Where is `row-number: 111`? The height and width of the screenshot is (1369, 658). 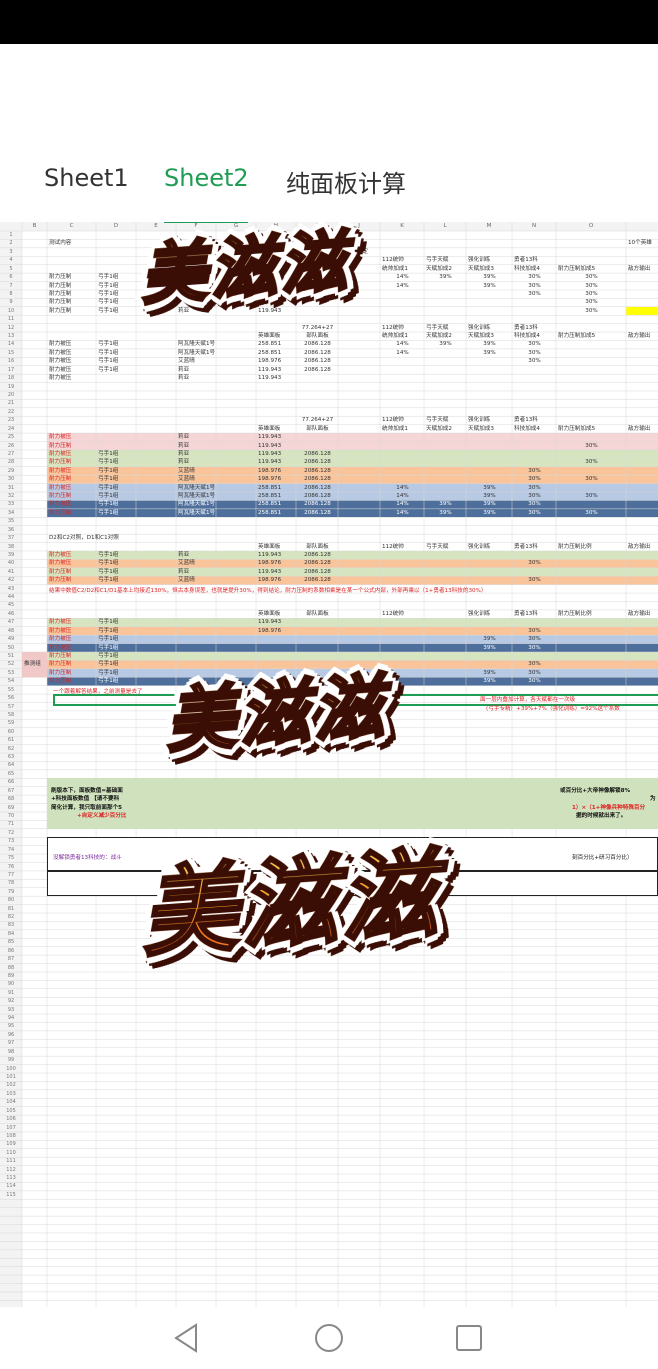
row-number: 111 is located at coordinates (11, 1161).